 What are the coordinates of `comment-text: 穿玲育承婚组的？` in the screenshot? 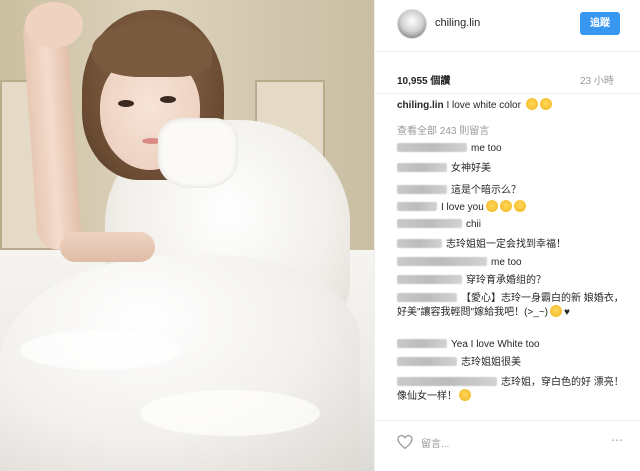 It's located at (506, 280).